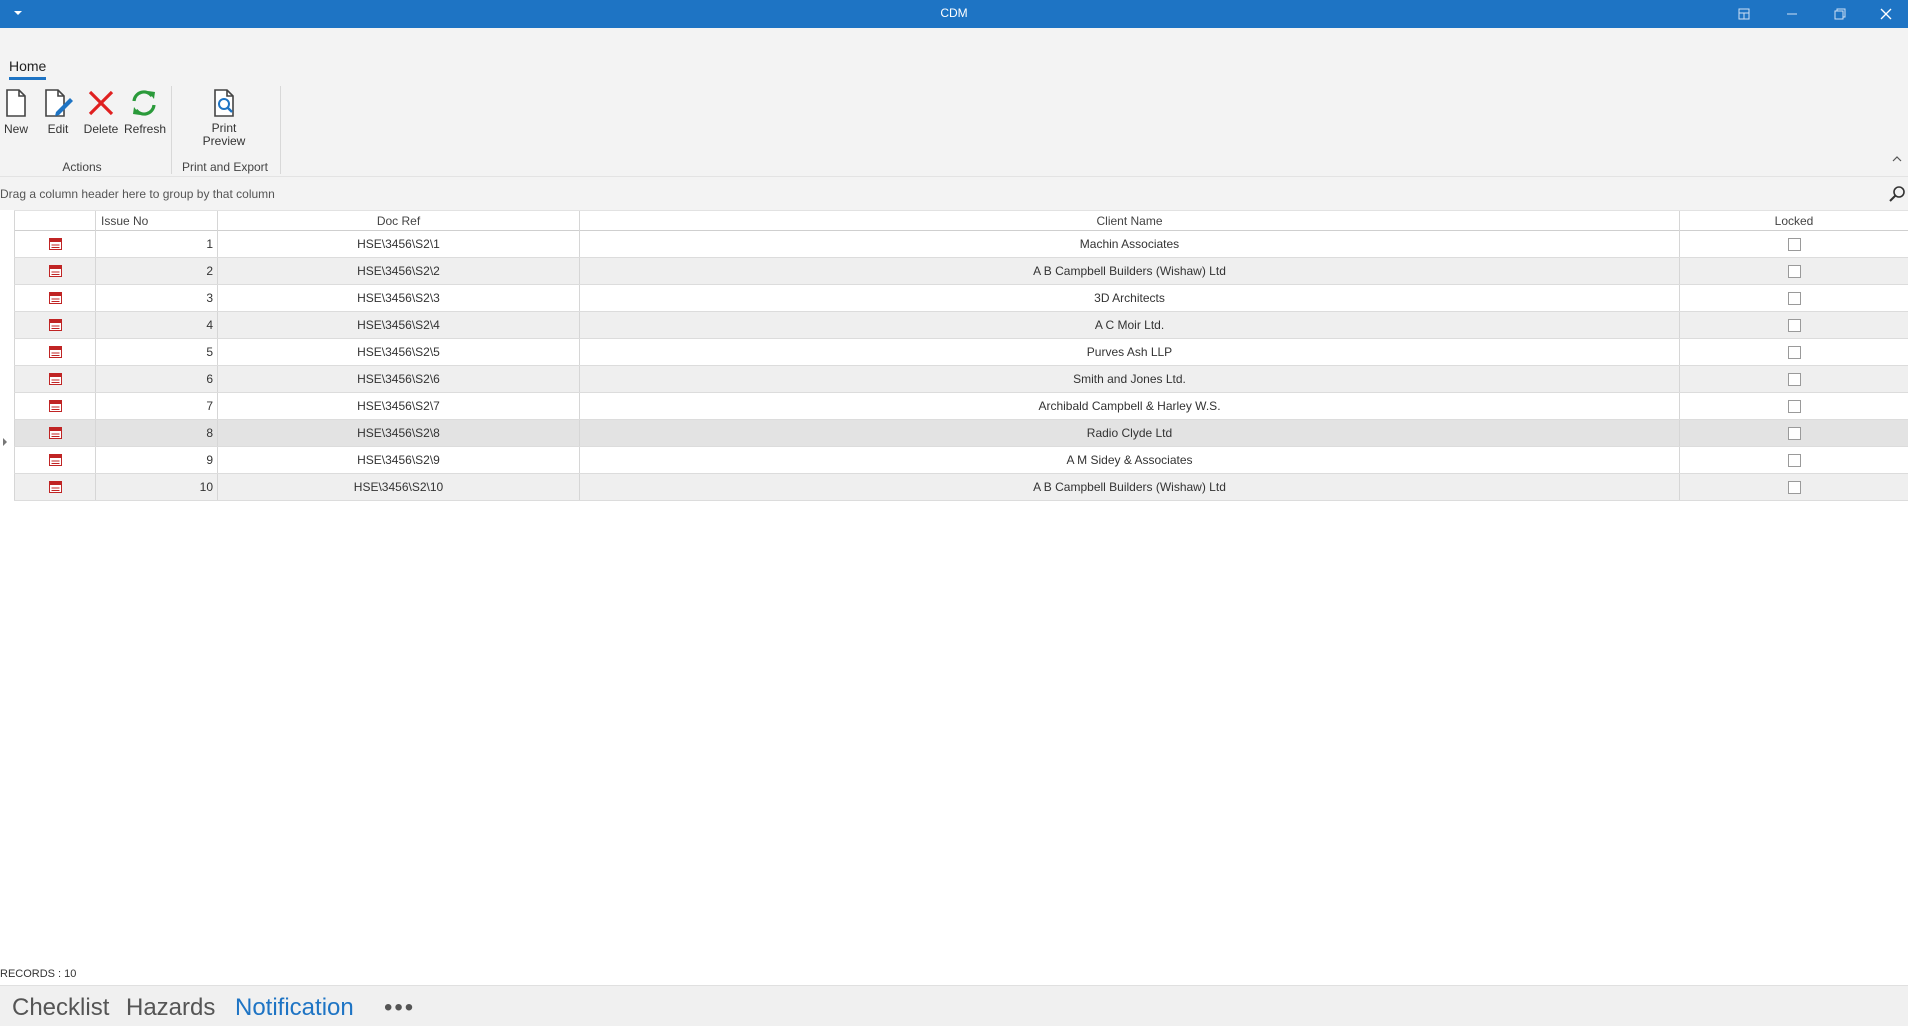 This screenshot has height=1026, width=1908. I want to click on doc-ref-cell: HSE\3456\S2\1, so click(399, 244).